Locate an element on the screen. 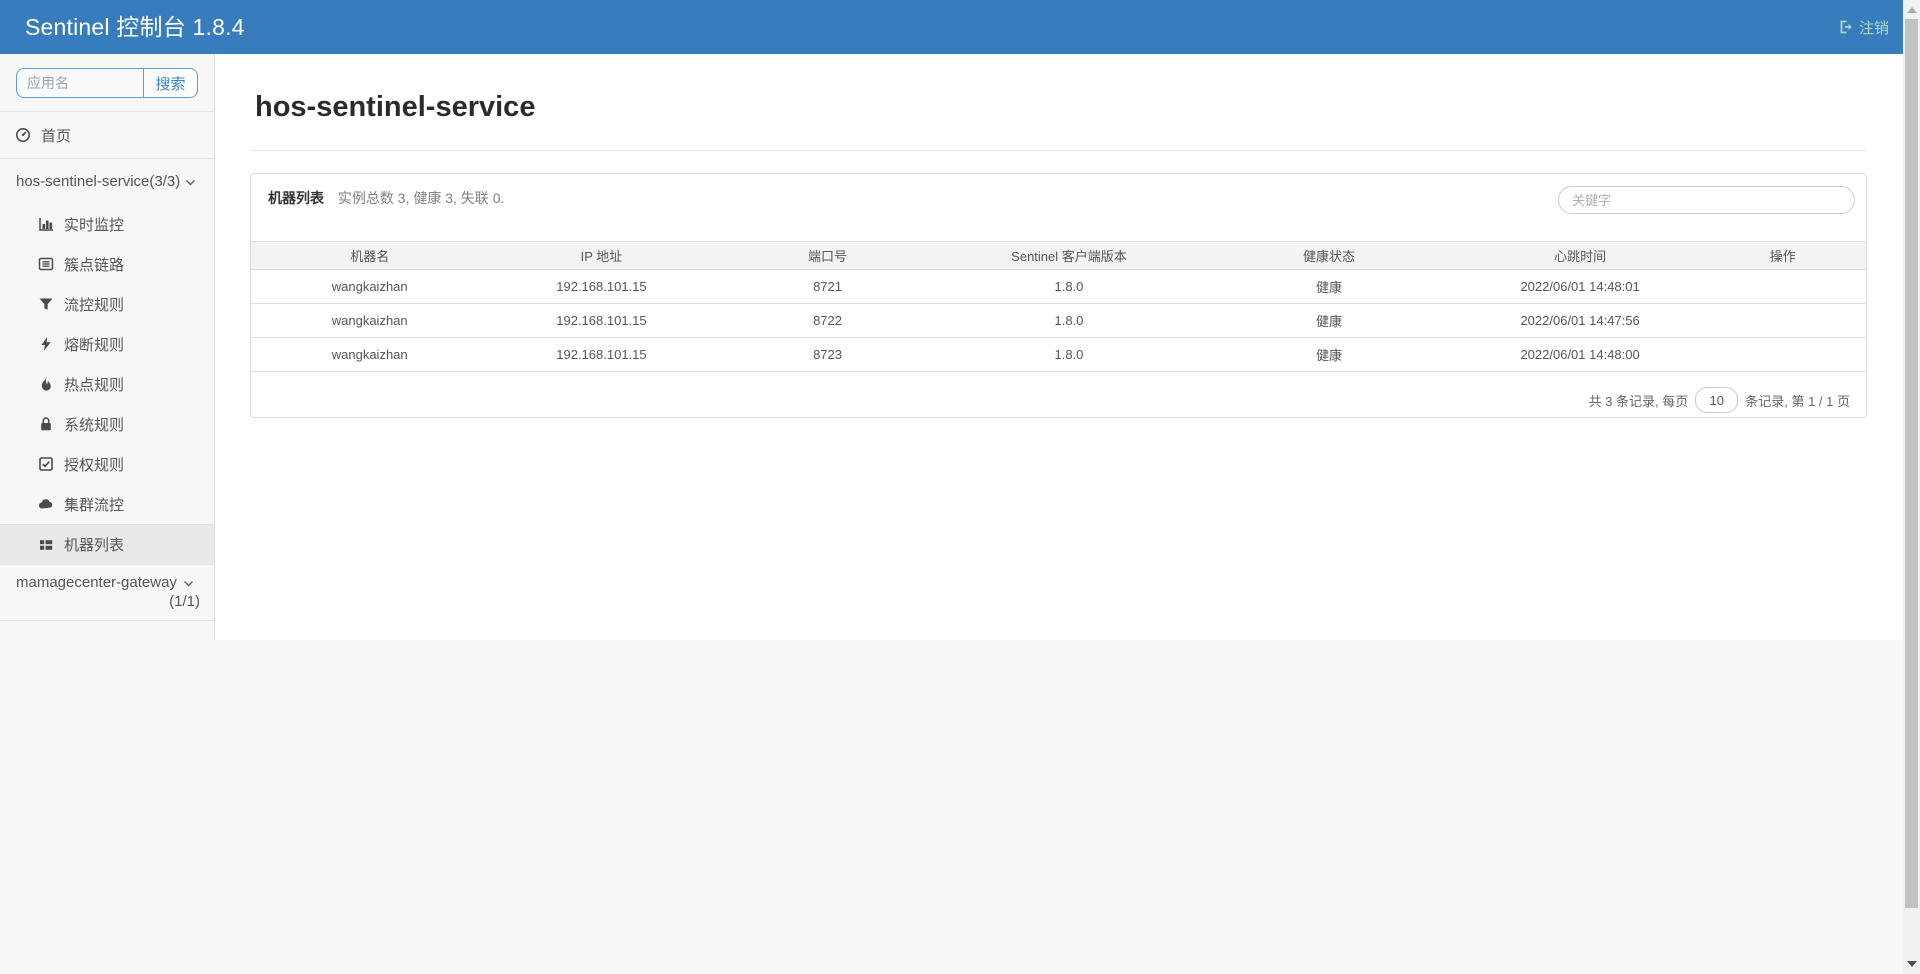  sidebar-item-label: 熔断规则 is located at coordinates (94, 345).